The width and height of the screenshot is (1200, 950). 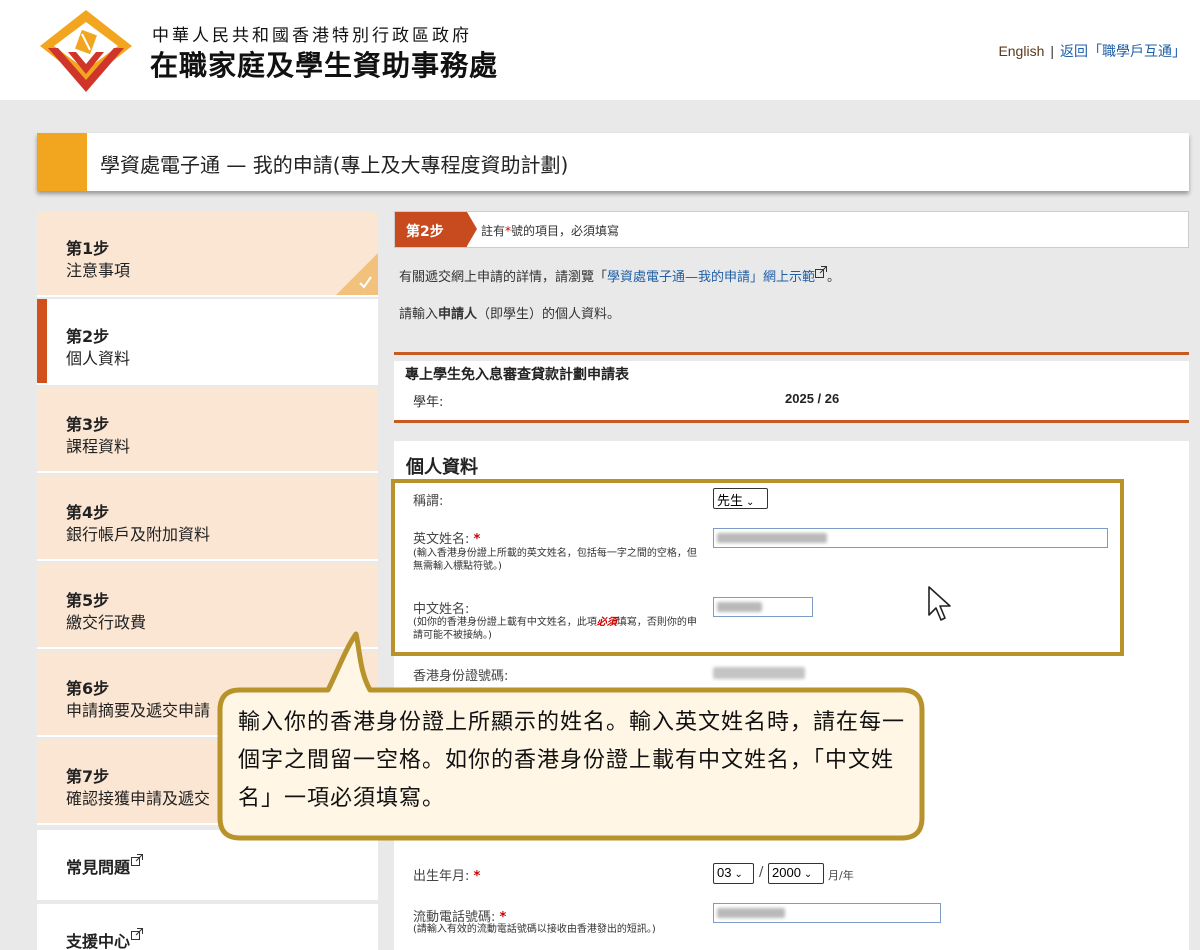 What do you see at coordinates (503, 277) in the screenshot?
I see `info-text: 有關遞交網上申請的詳情，請瀏覽「` at bounding box center [503, 277].